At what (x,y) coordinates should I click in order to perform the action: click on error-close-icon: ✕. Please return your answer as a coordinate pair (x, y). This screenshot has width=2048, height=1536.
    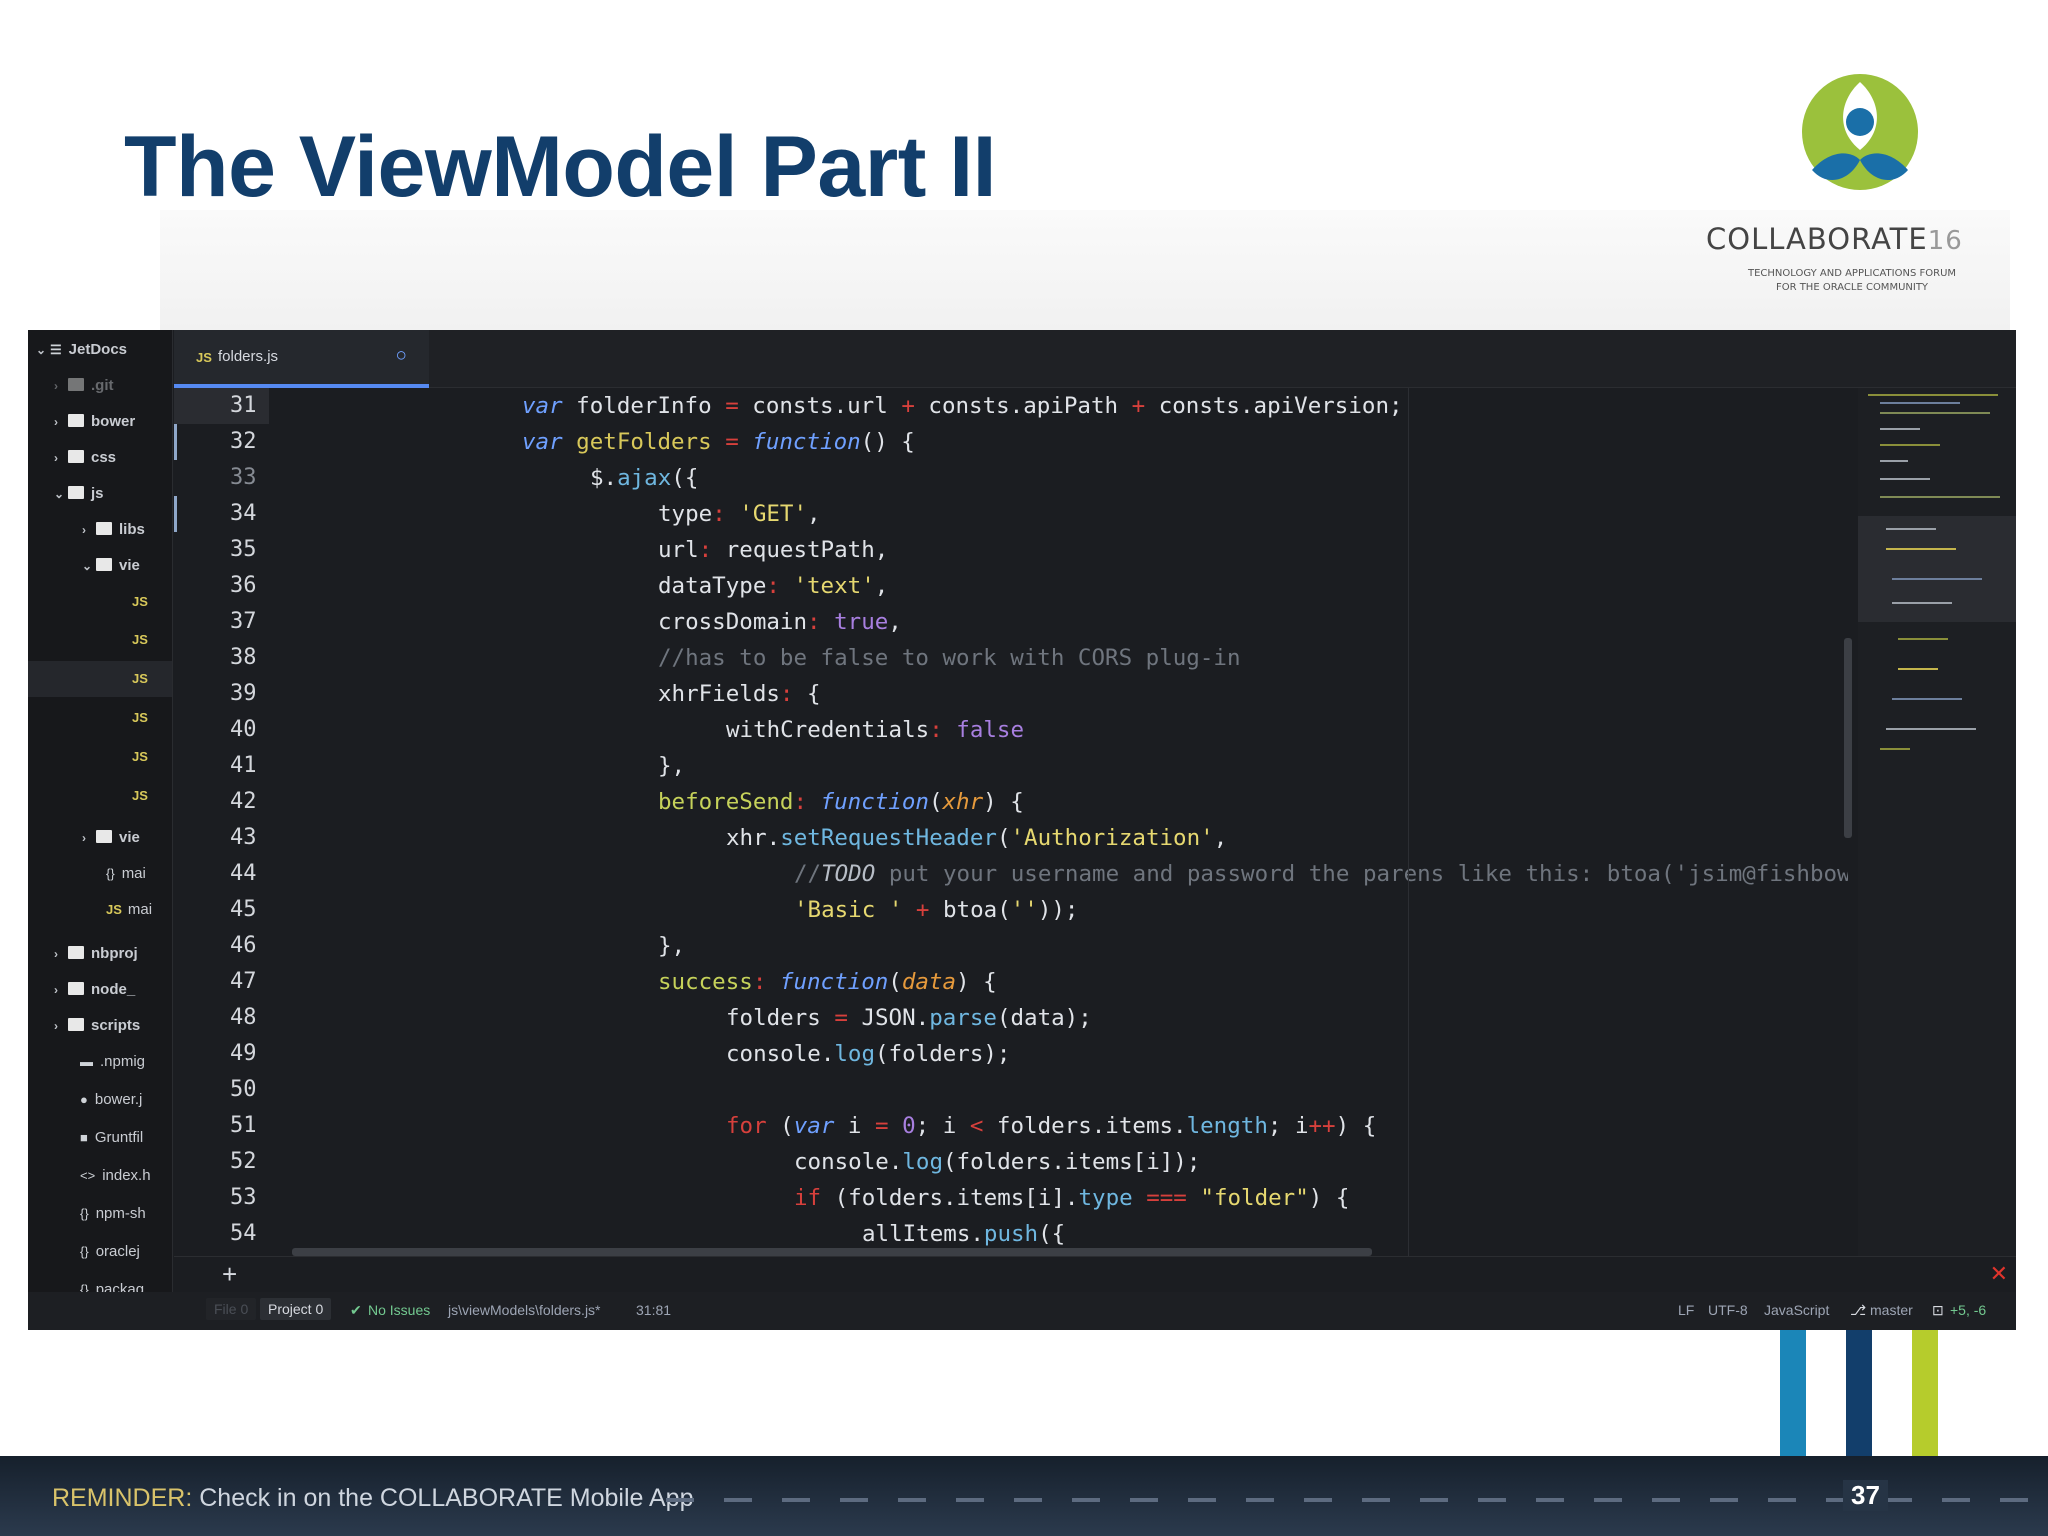
    Looking at the image, I should click on (1999, 1274).